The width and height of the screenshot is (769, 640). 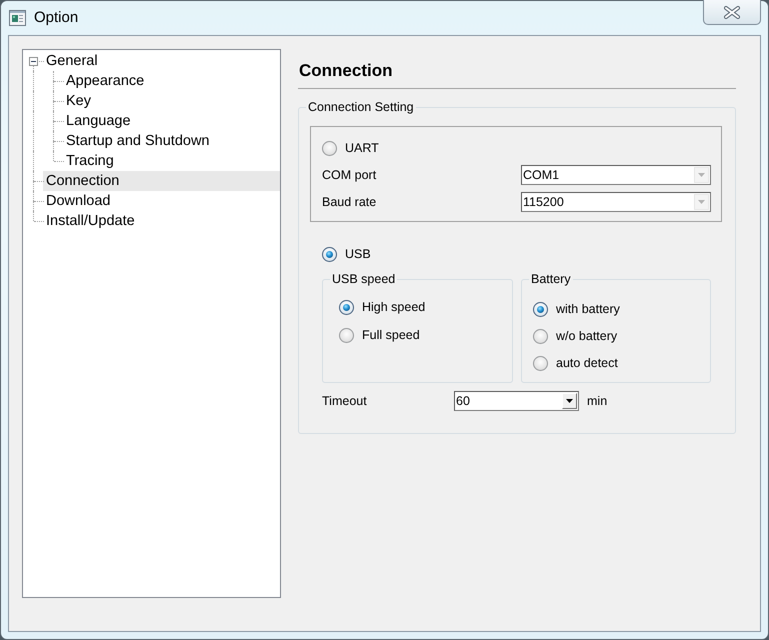 What do you see at coordinates (161, 181) in the screenshot?
I see `tree-item: Connection` at bounding box center [161, 181].